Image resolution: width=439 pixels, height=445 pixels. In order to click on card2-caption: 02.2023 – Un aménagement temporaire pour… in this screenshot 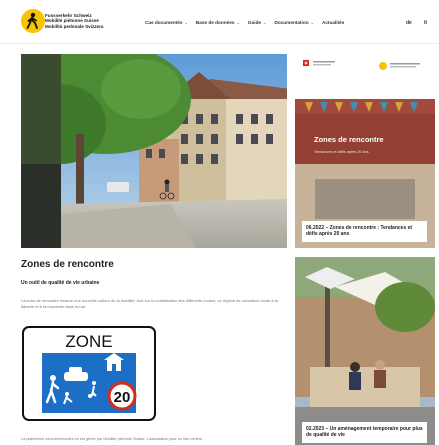, I will do `click(364, 432)`.